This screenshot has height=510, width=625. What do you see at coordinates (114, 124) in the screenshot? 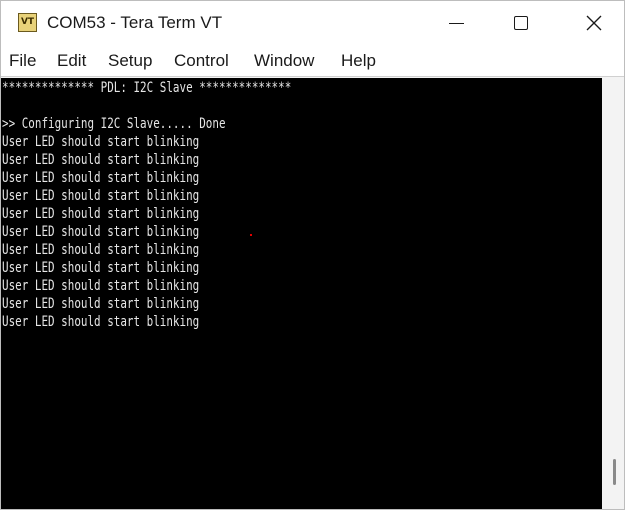
I see `terminal-line: >> Configuring I2C Slave..... Done` at bounding box center [114, 124].